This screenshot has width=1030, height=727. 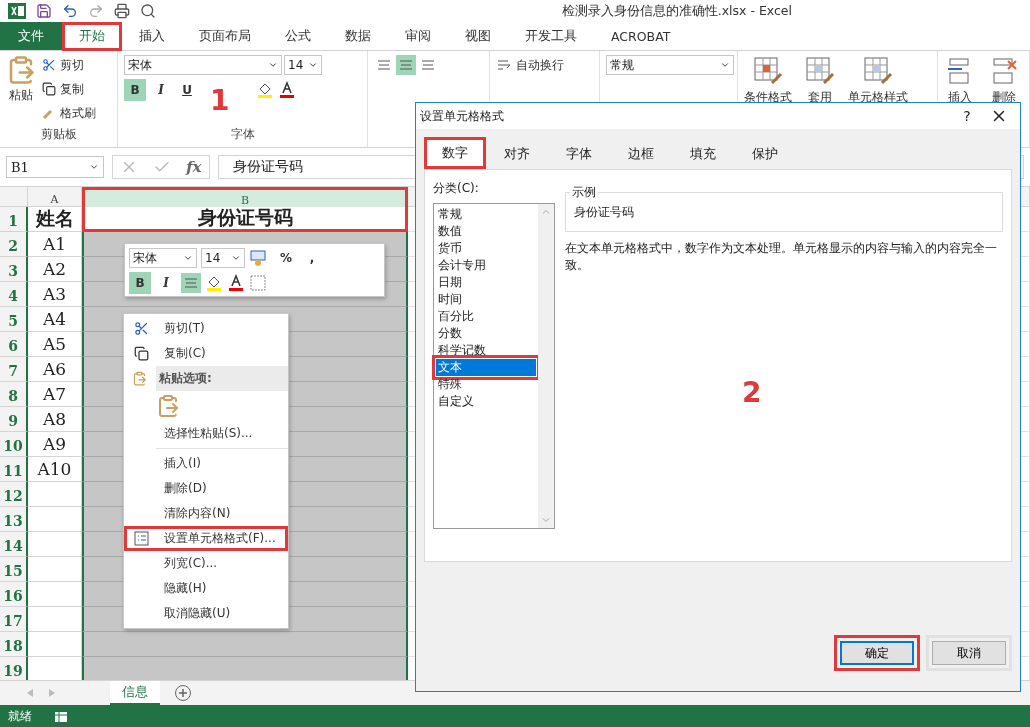 I want to click on row-header: 17, so click(x=14, y=619).